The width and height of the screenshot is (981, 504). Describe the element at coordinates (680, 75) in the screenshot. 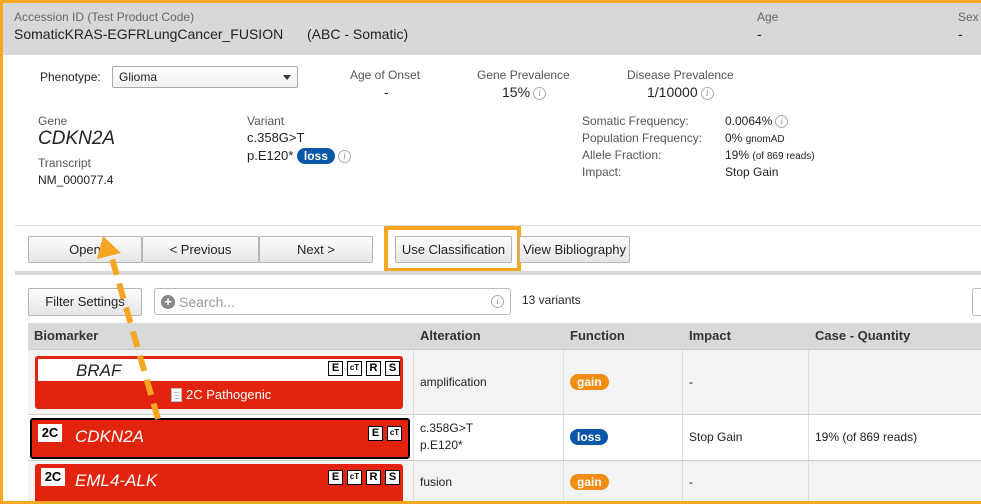

I see `disease-prevalence-label: Disease Prevalence` at that location.